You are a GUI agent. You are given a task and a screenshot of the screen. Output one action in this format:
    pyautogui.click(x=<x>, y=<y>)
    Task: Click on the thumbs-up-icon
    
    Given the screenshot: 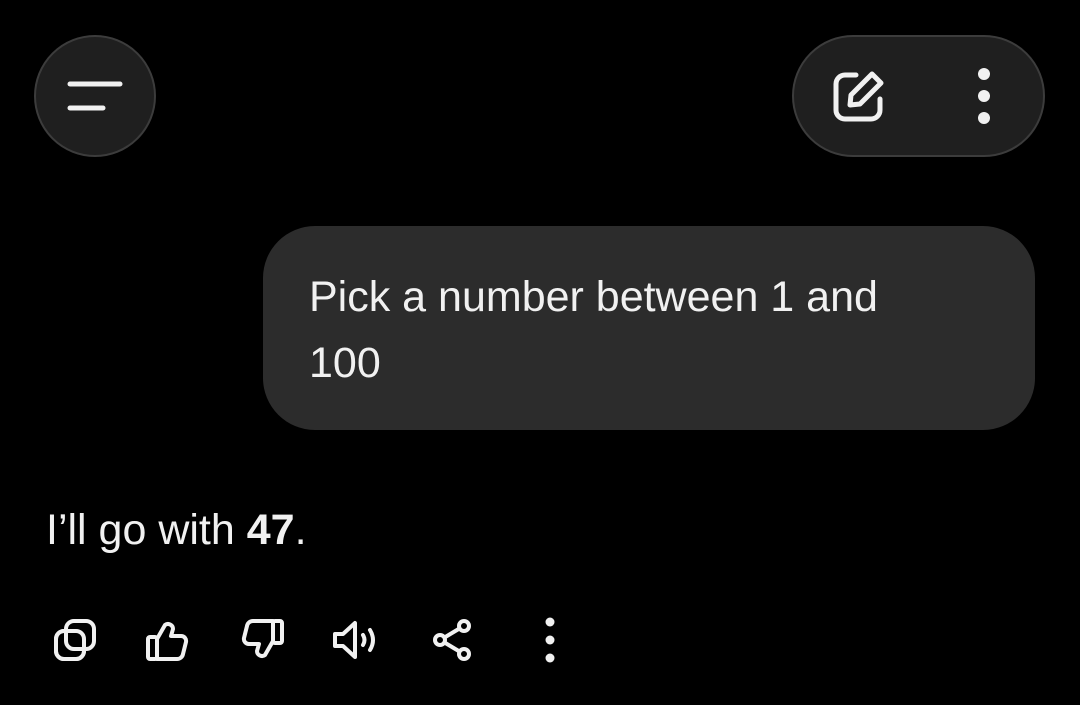 What is the action you would take?
    pyautogui.click(x=167, y=640)
    